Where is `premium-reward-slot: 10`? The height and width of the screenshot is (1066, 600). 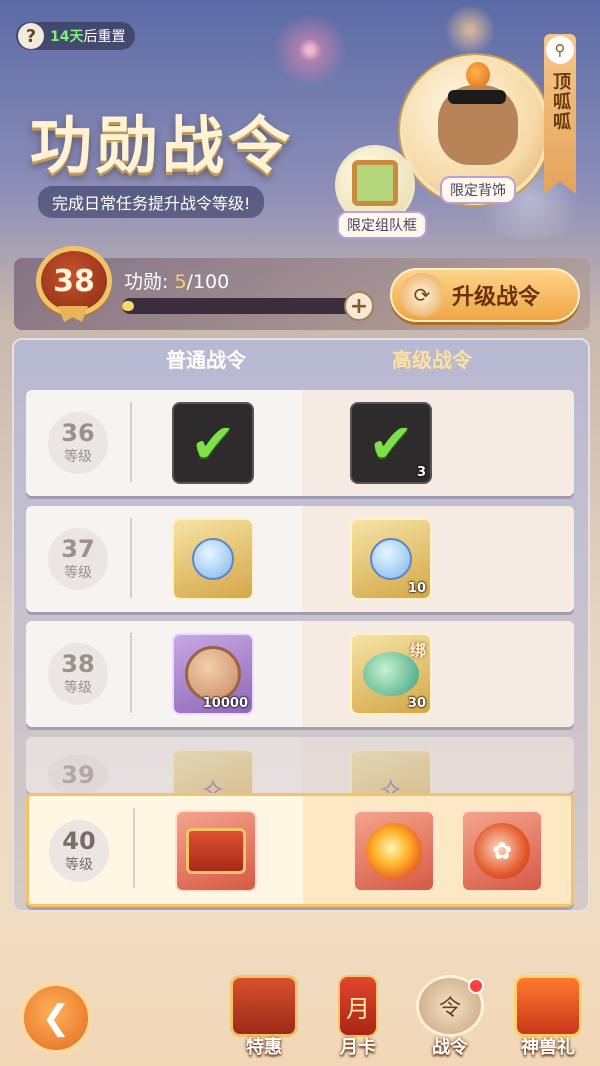
premium-reward-slot: 10 is located at coordinates (391, 559).